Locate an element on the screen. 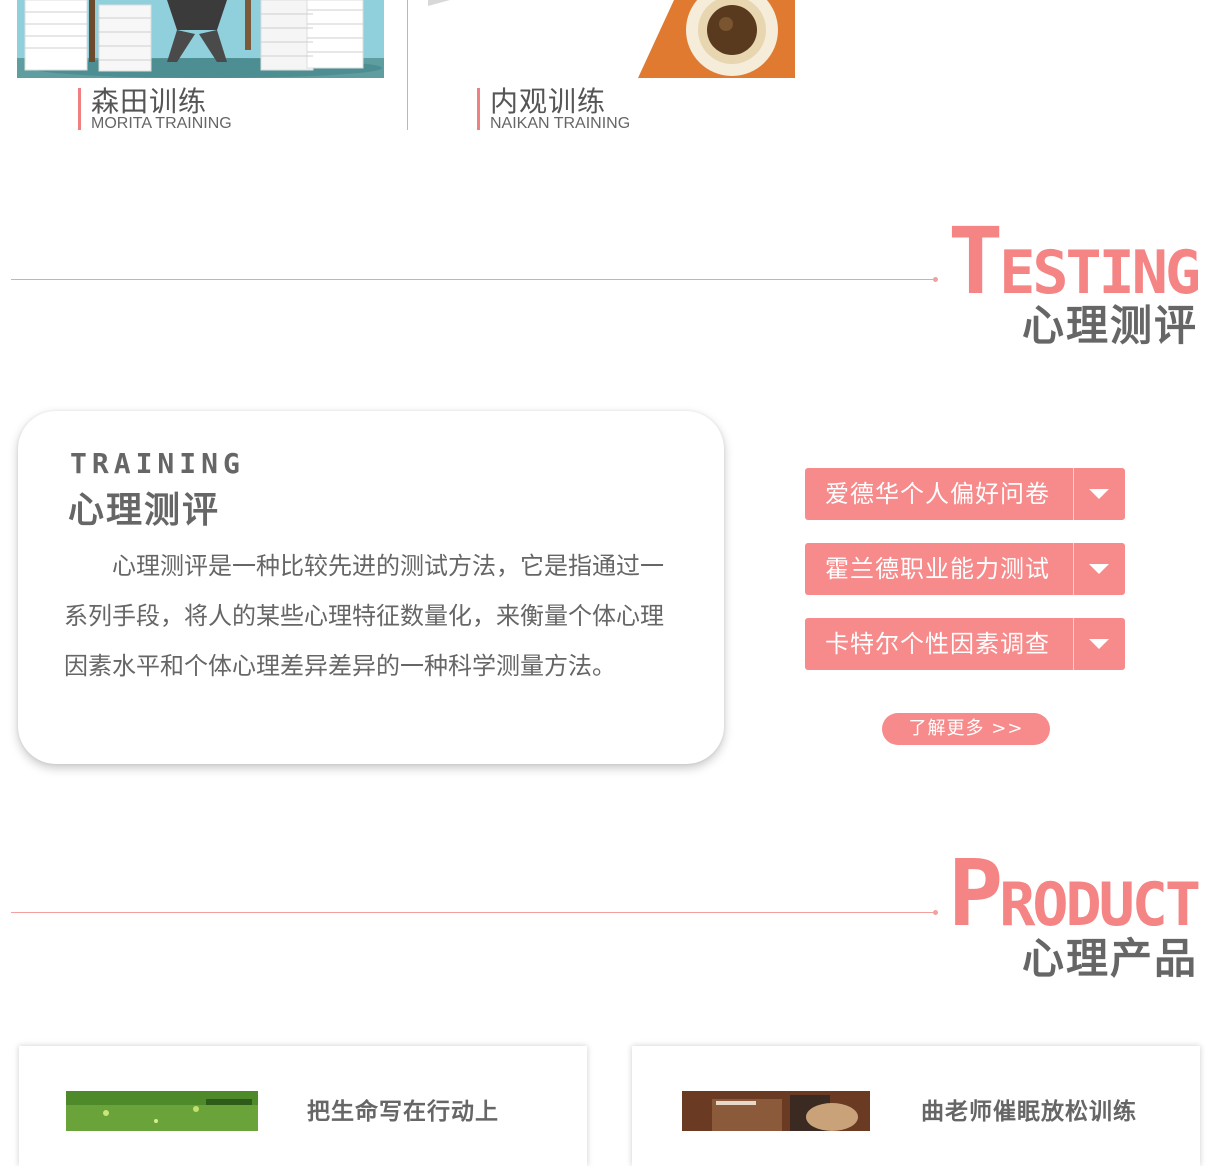 Image resolution: width=1215 pixels, height=1166 pixels. coffee-illustration is located at coordinates (611, 39).